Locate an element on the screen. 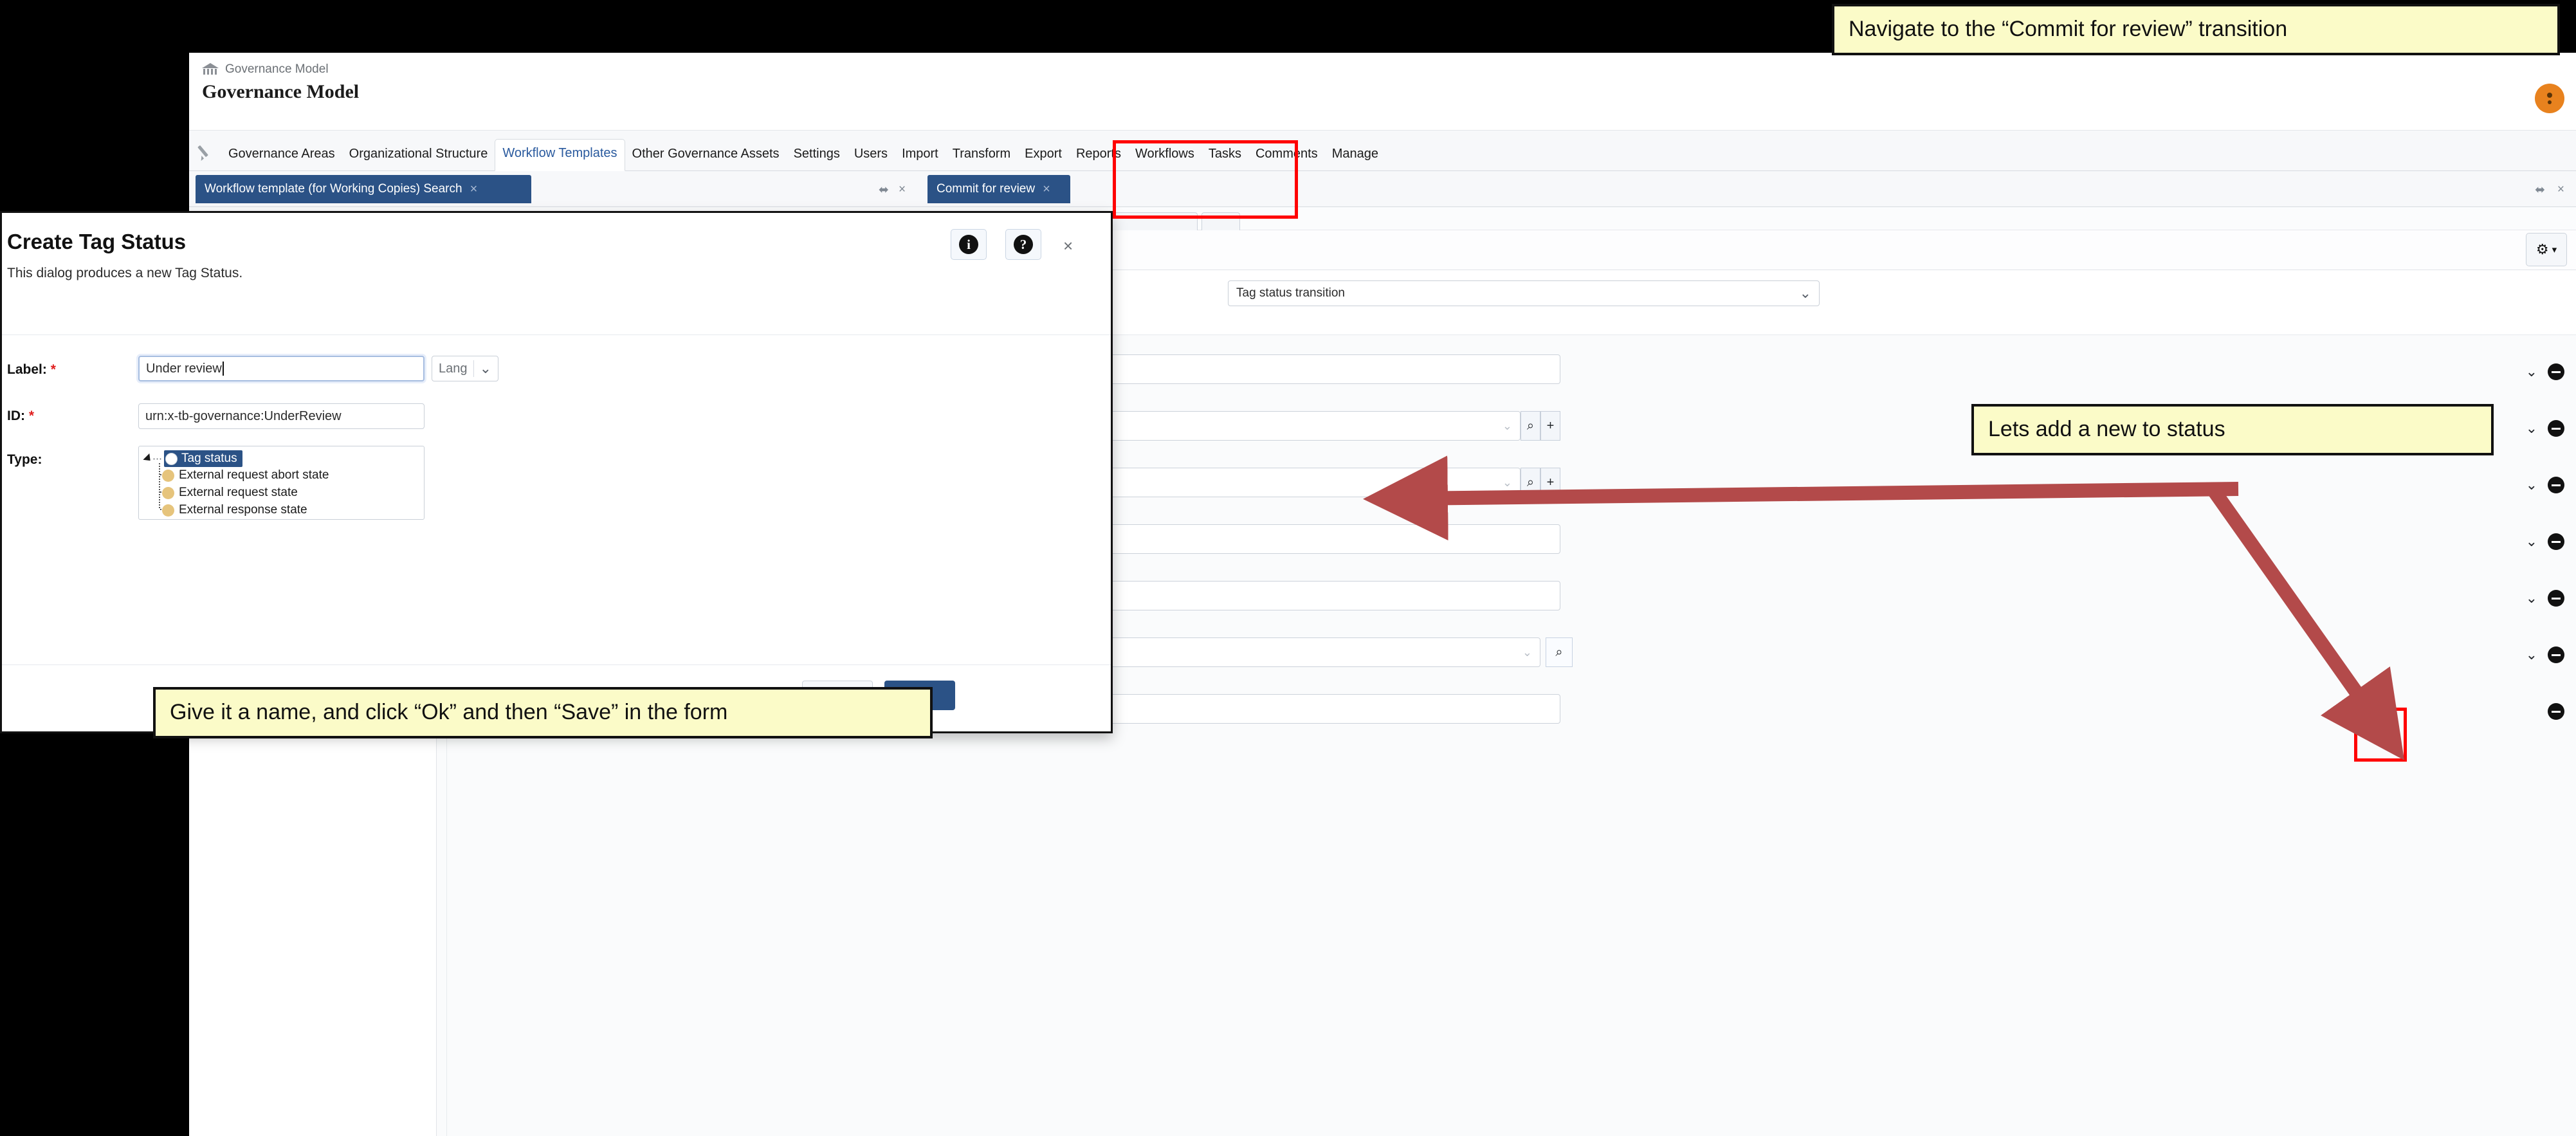 The width and height of the screenshot is (2576, 1136). type-field-label: Type: is located at coordinates (24, 459).